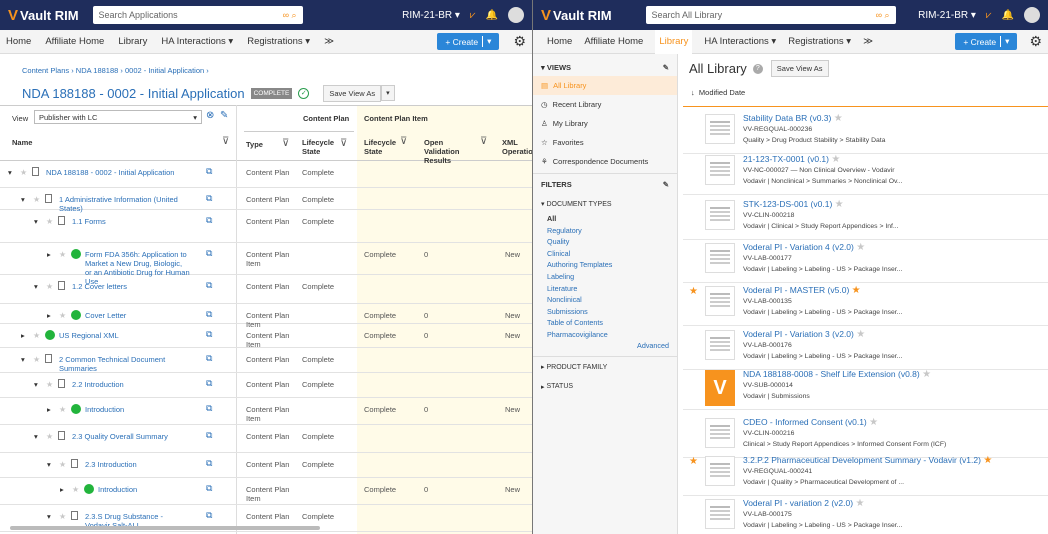  Describe the element at coordinates (605, 277) in the screenshot. I see `doc-type-filter-item: Labeling` at that location.